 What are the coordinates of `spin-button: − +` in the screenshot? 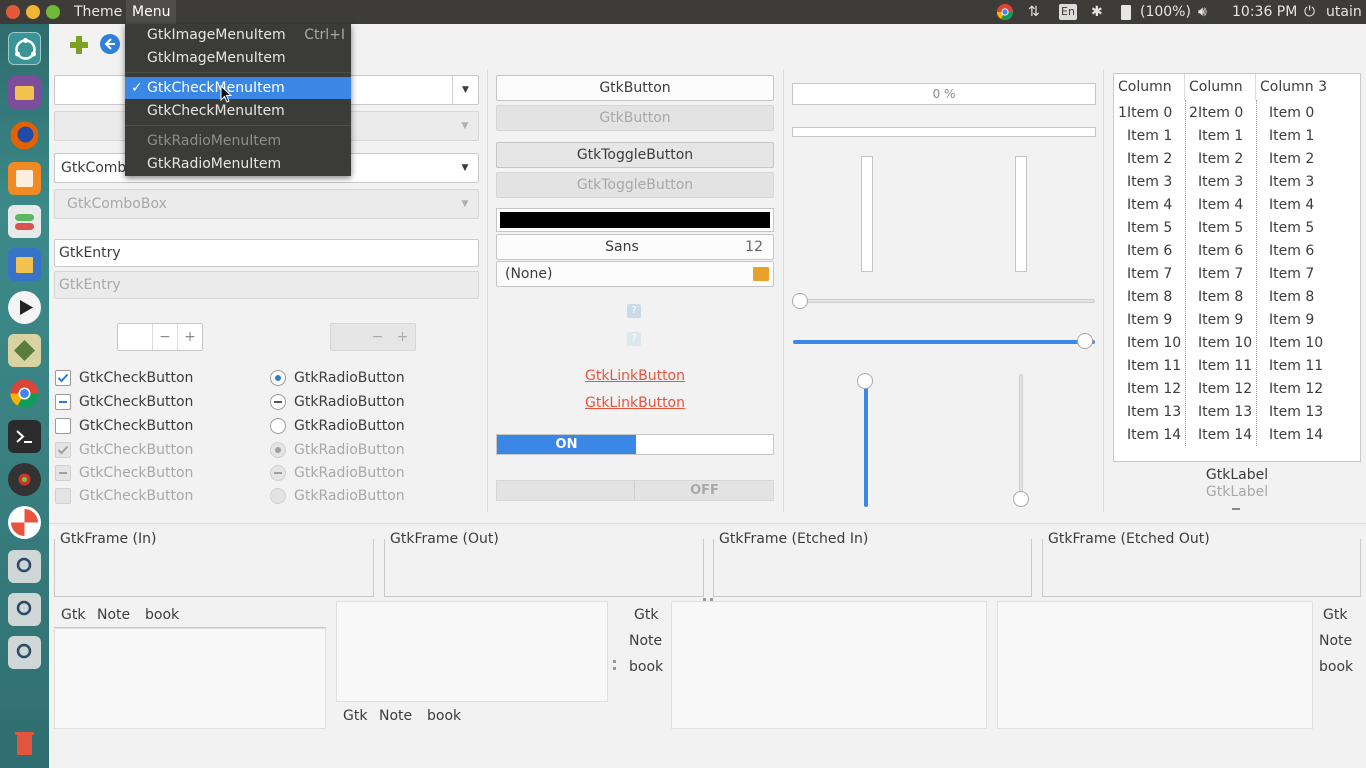 It's located at (160, 337).